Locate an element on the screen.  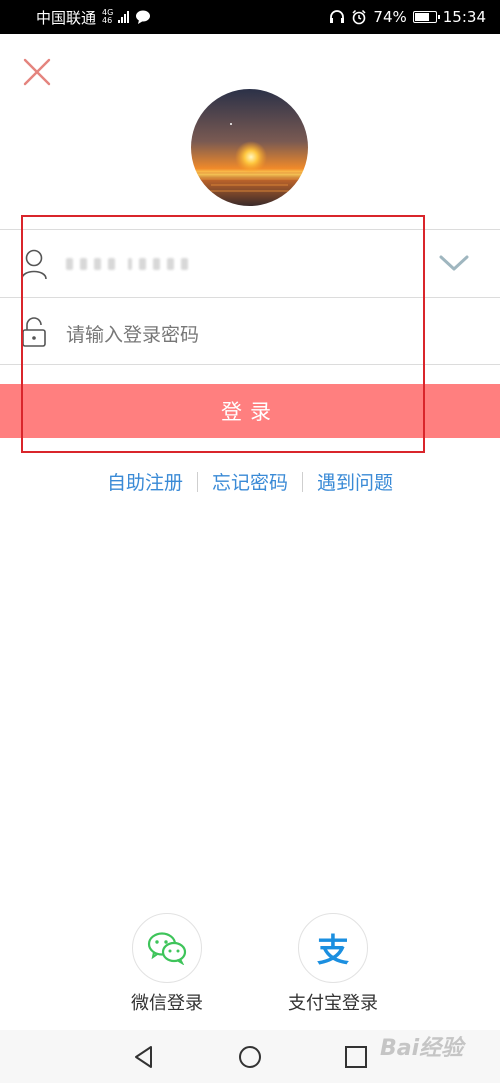
wechat-icon is located at coordinates (167, 948).